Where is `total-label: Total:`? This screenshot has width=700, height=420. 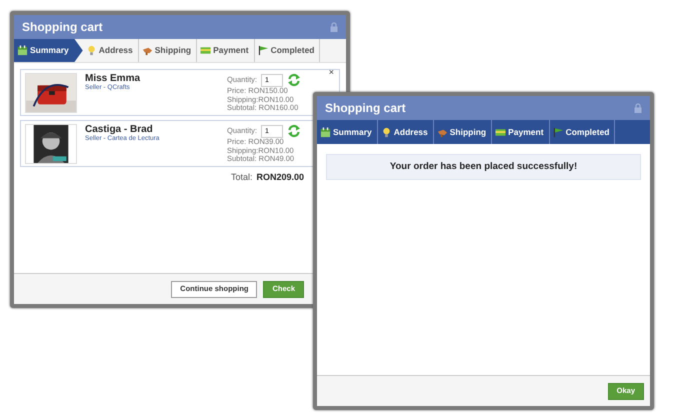 total-label: Total: is located at coordinates (241, 177).